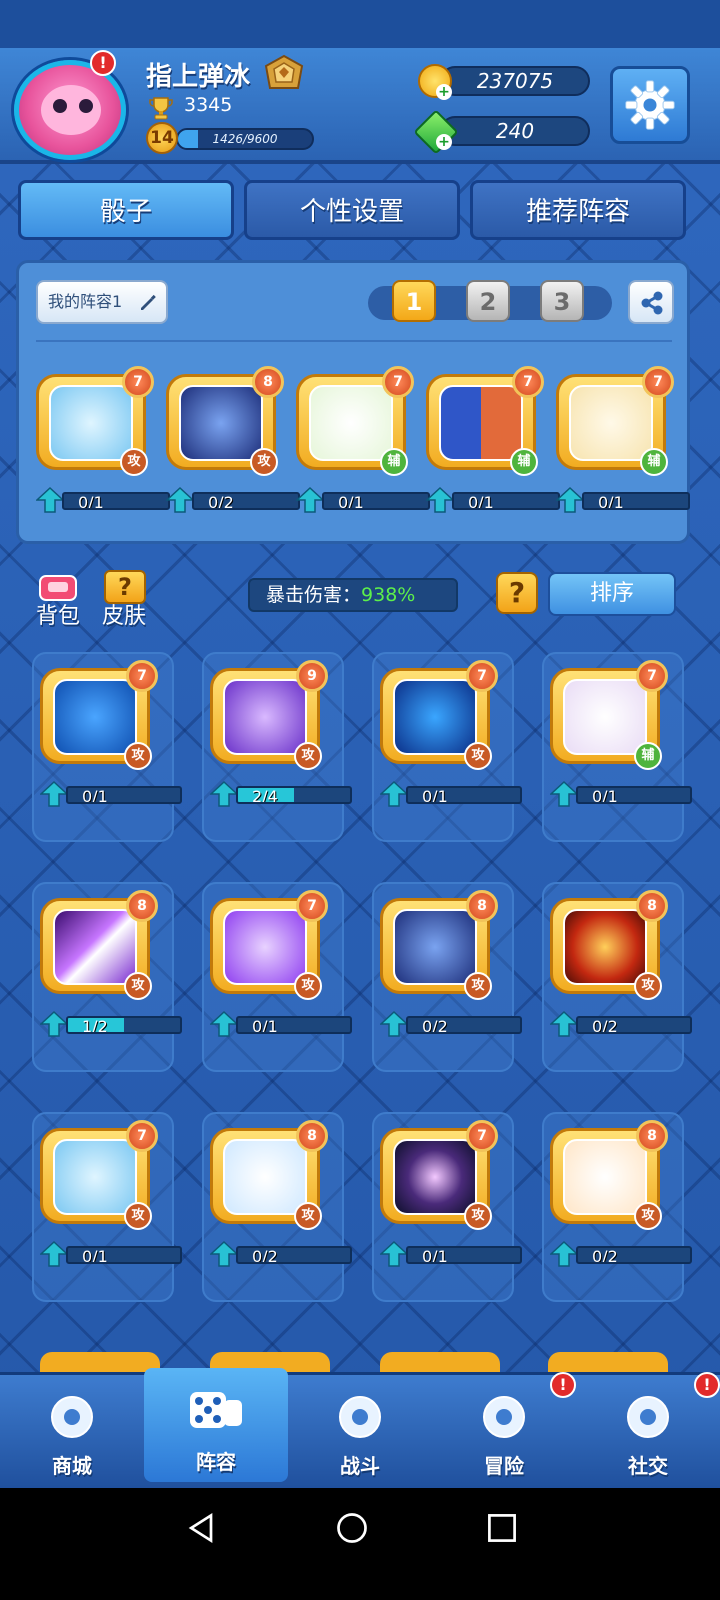  Describe the element at coordinates (444, 142) in the screenshot. I see `gem-add-icon: +` at that location.